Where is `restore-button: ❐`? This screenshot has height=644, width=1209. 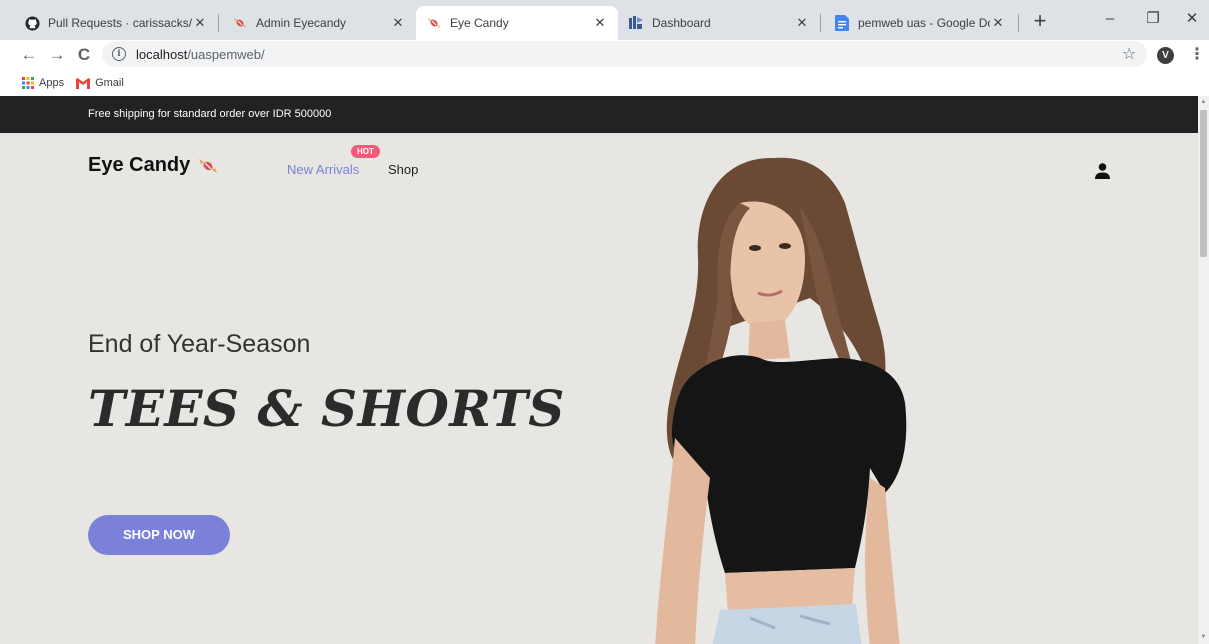
restore-button: ❐ is located at coordinates (1153, 19).